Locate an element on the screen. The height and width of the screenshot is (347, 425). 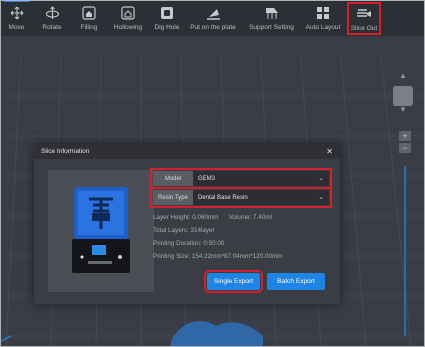
zoom-in-button: + is located at coordinates (405, 136).